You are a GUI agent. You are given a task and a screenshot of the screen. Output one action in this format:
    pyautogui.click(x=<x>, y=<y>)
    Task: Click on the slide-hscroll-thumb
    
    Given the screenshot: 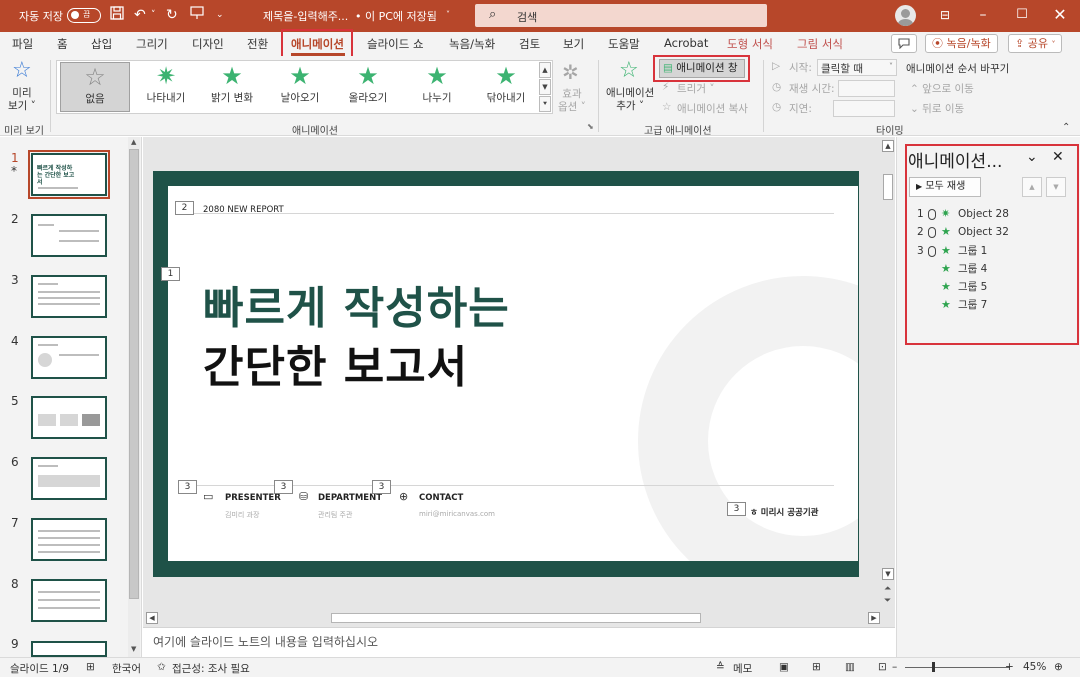 What is the action you would take?
    pyautogui.click(x=516, y=618)
    